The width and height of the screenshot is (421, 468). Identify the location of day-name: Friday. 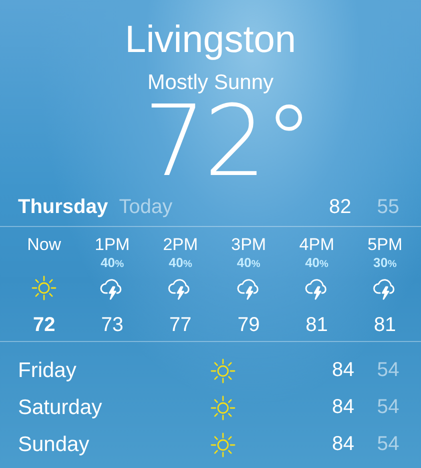
(48, 370).